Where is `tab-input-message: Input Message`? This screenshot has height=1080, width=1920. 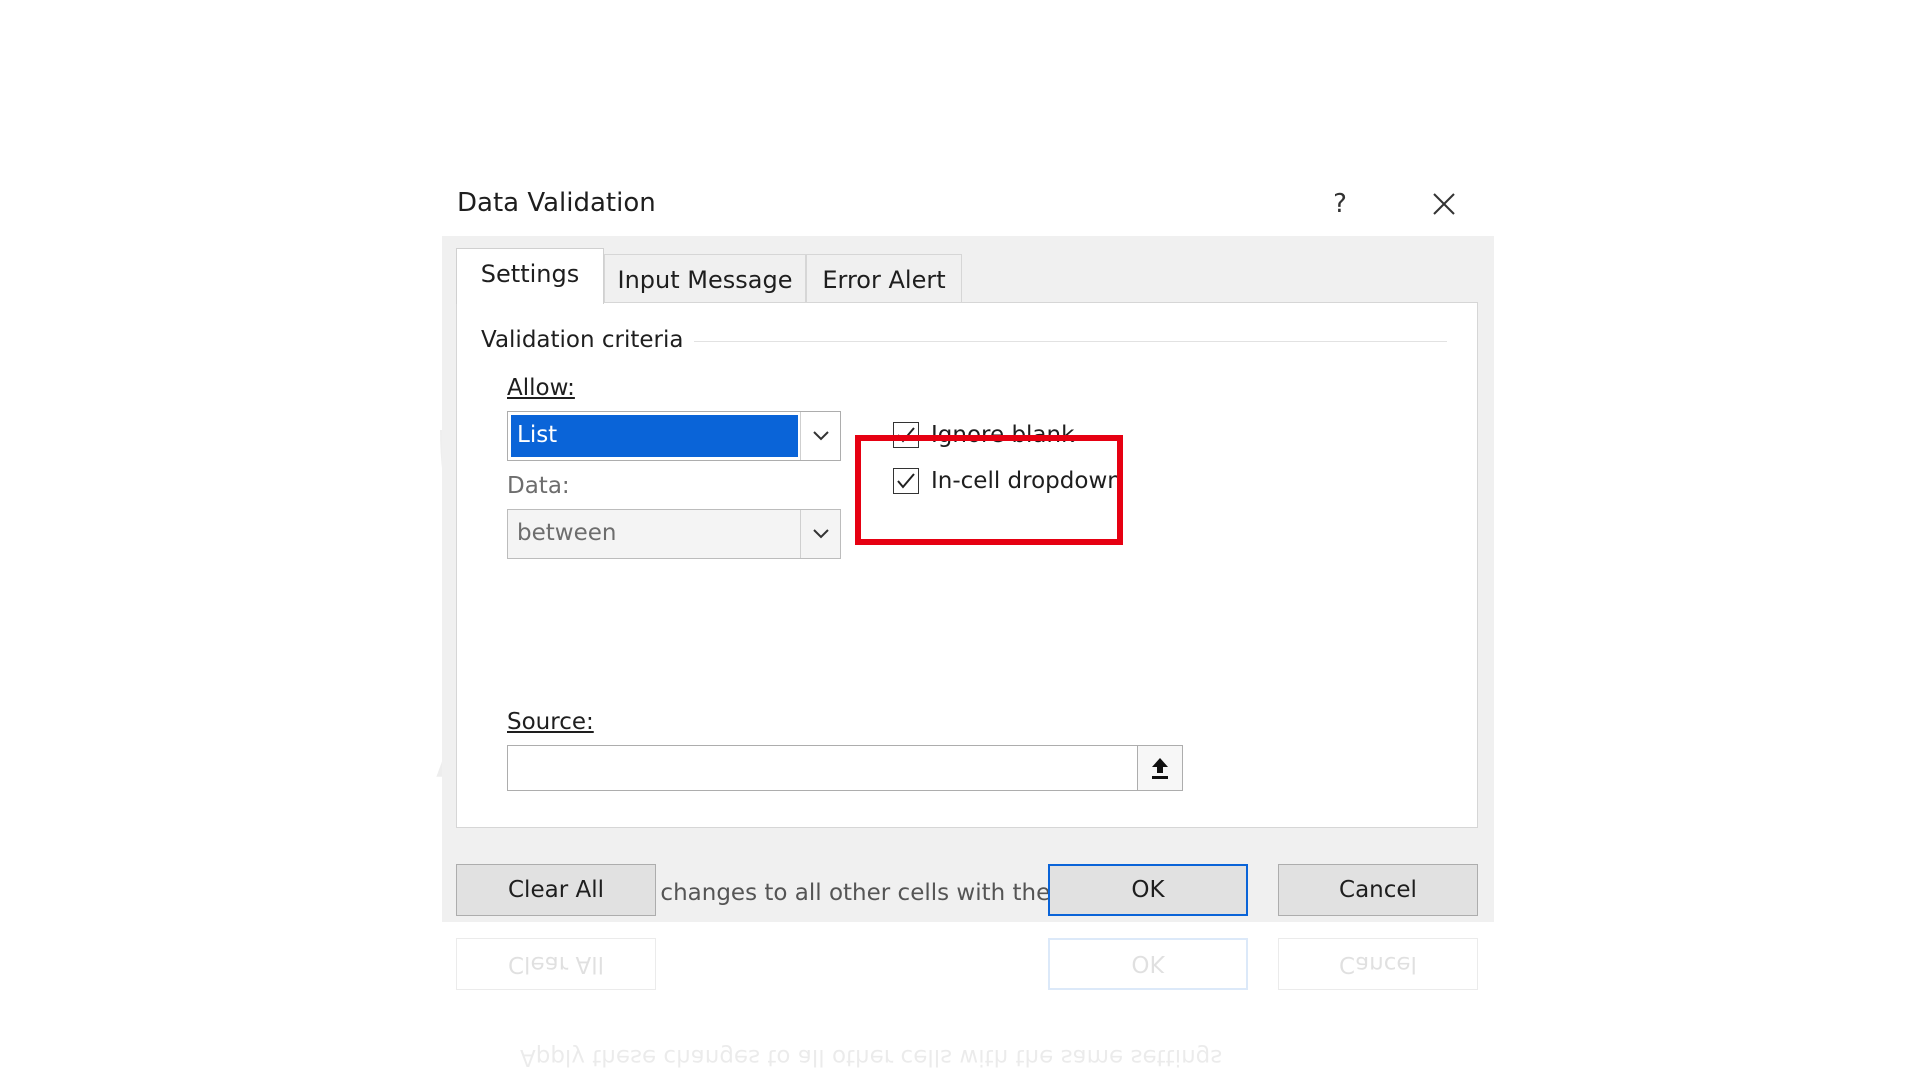 tab-input-message: Input Message is located at coordinates (705, 279).